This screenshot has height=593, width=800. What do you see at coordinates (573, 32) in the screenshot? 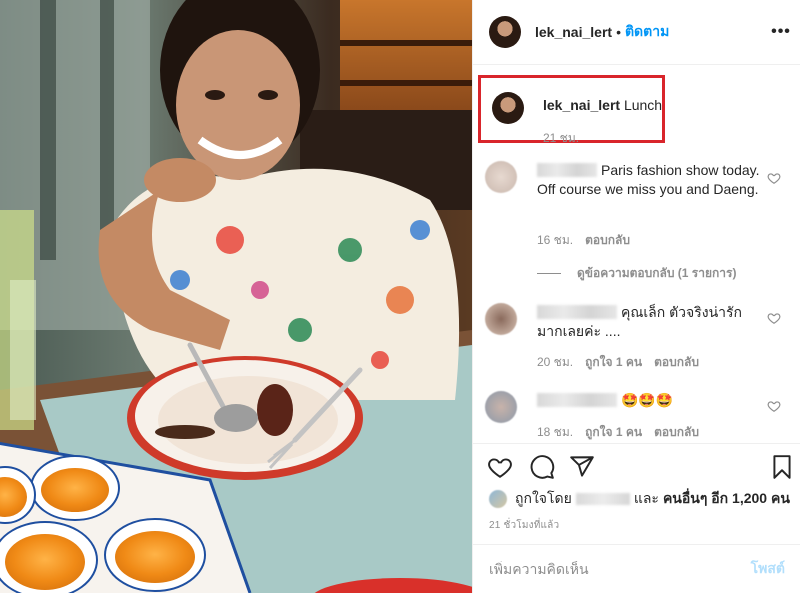
I see `author-username: lek_nai_lert` at bounding box center [573, 32].